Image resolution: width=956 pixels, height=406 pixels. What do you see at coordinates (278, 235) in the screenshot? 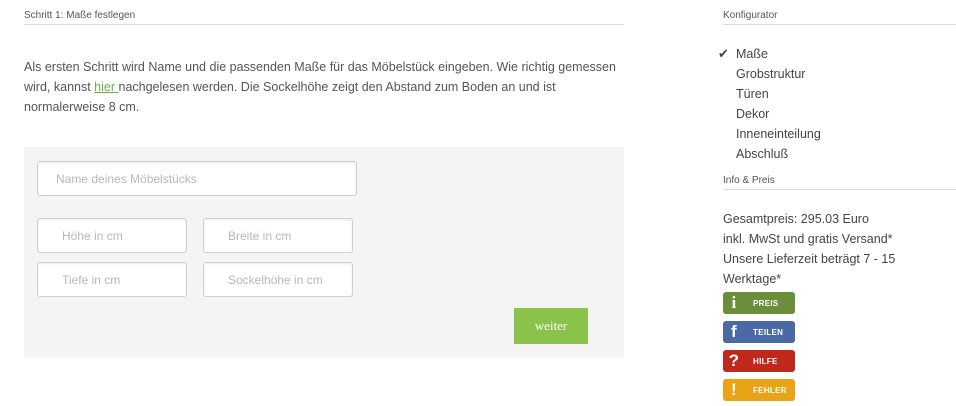
I see `width-input` at bounding box center [278, 235].